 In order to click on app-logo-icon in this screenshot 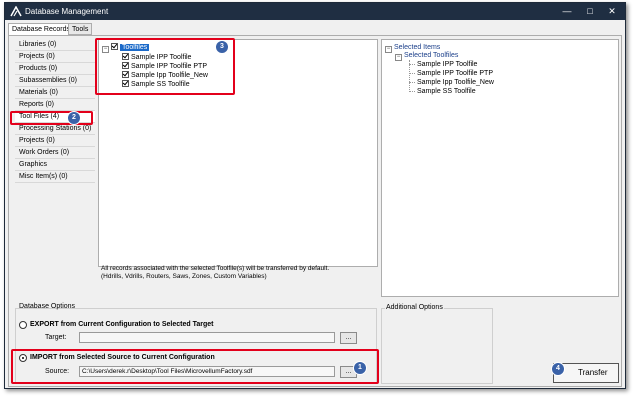, I will do `click(16, 11)`.